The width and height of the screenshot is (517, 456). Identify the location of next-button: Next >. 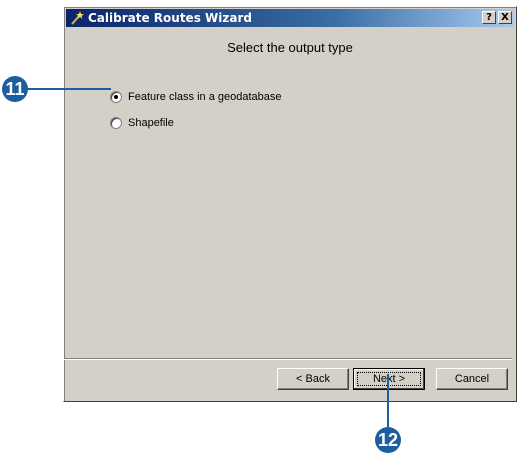
(389, 379).